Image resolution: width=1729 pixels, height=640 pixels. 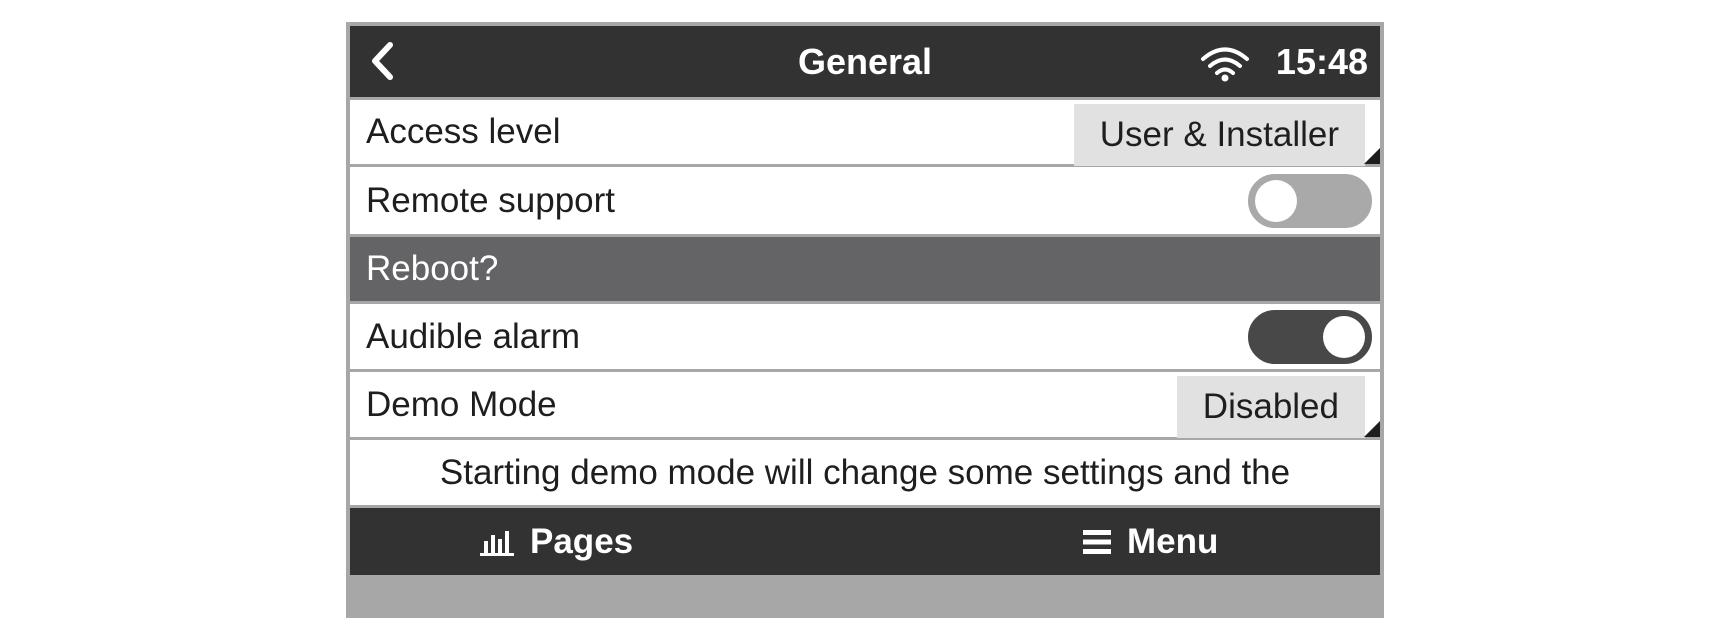 I want to click on demo-mode-row: Demo Mode Disabled, so click(x=865, y=405).